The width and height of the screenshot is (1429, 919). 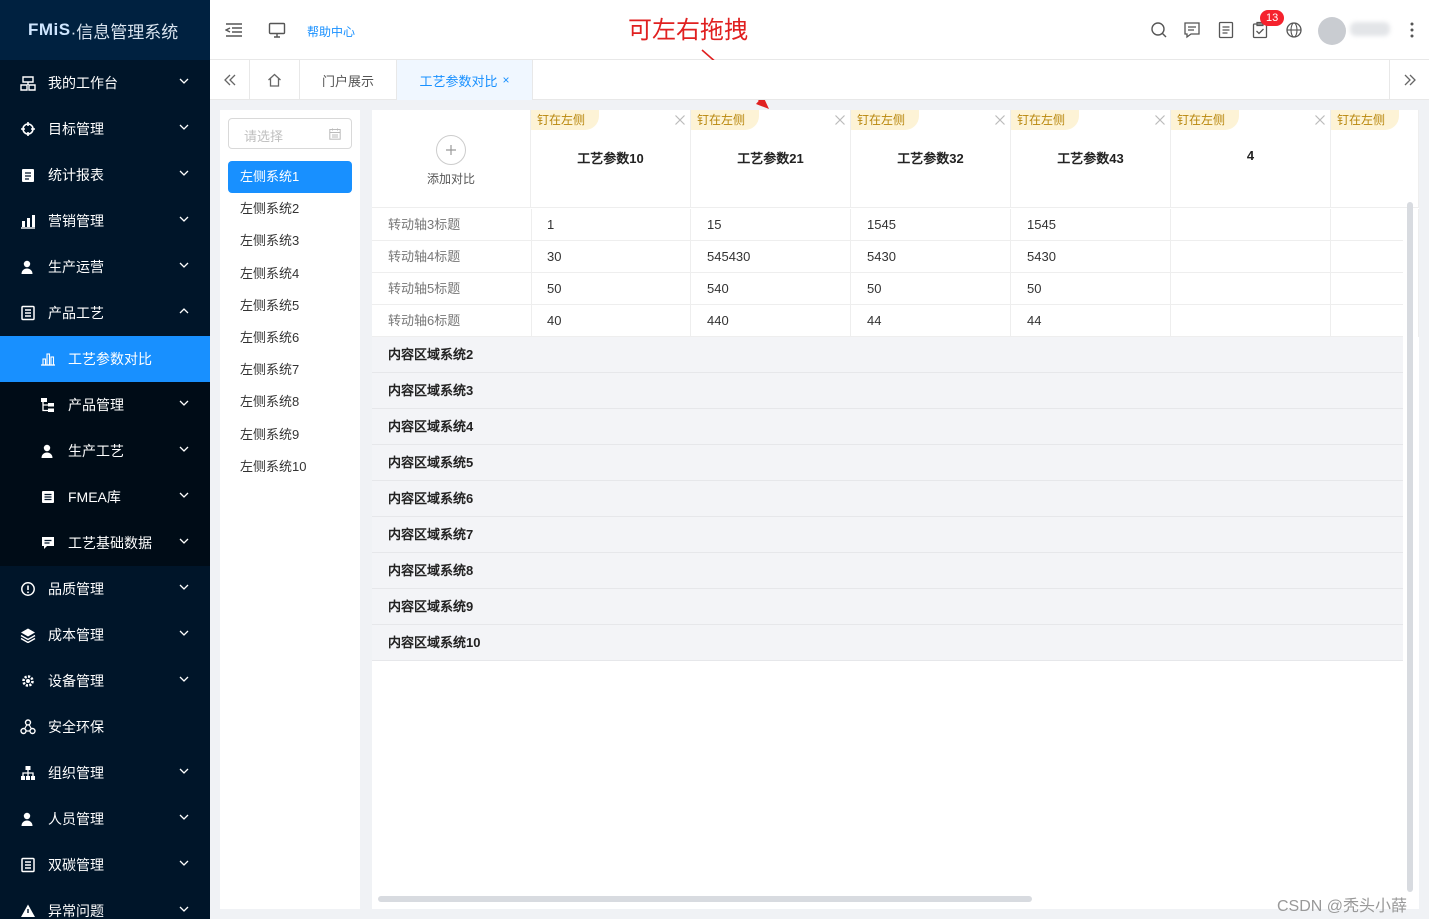 I want to click on horizontal-scrollbar, so click(x=705, y=899).